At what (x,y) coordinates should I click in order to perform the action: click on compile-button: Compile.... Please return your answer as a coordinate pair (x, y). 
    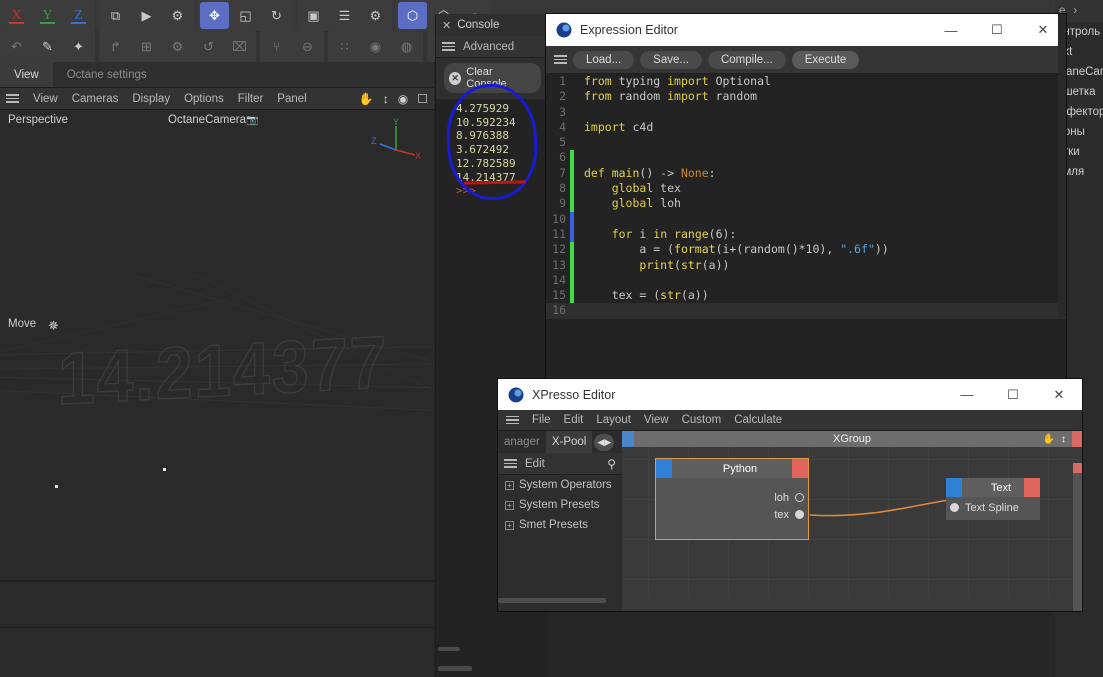
    Looking at the image, I should click on (746, 59).